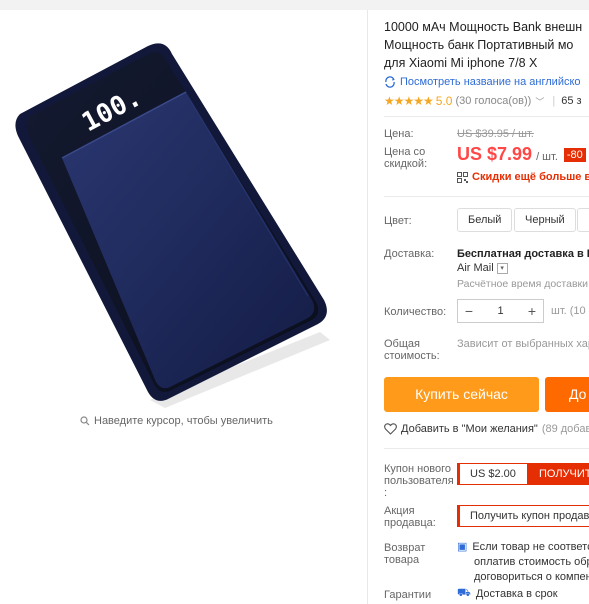 Image resolution: width=589 pixels, height=604 pixels. I want to click on price-label: Цена:, so click(399, 134).